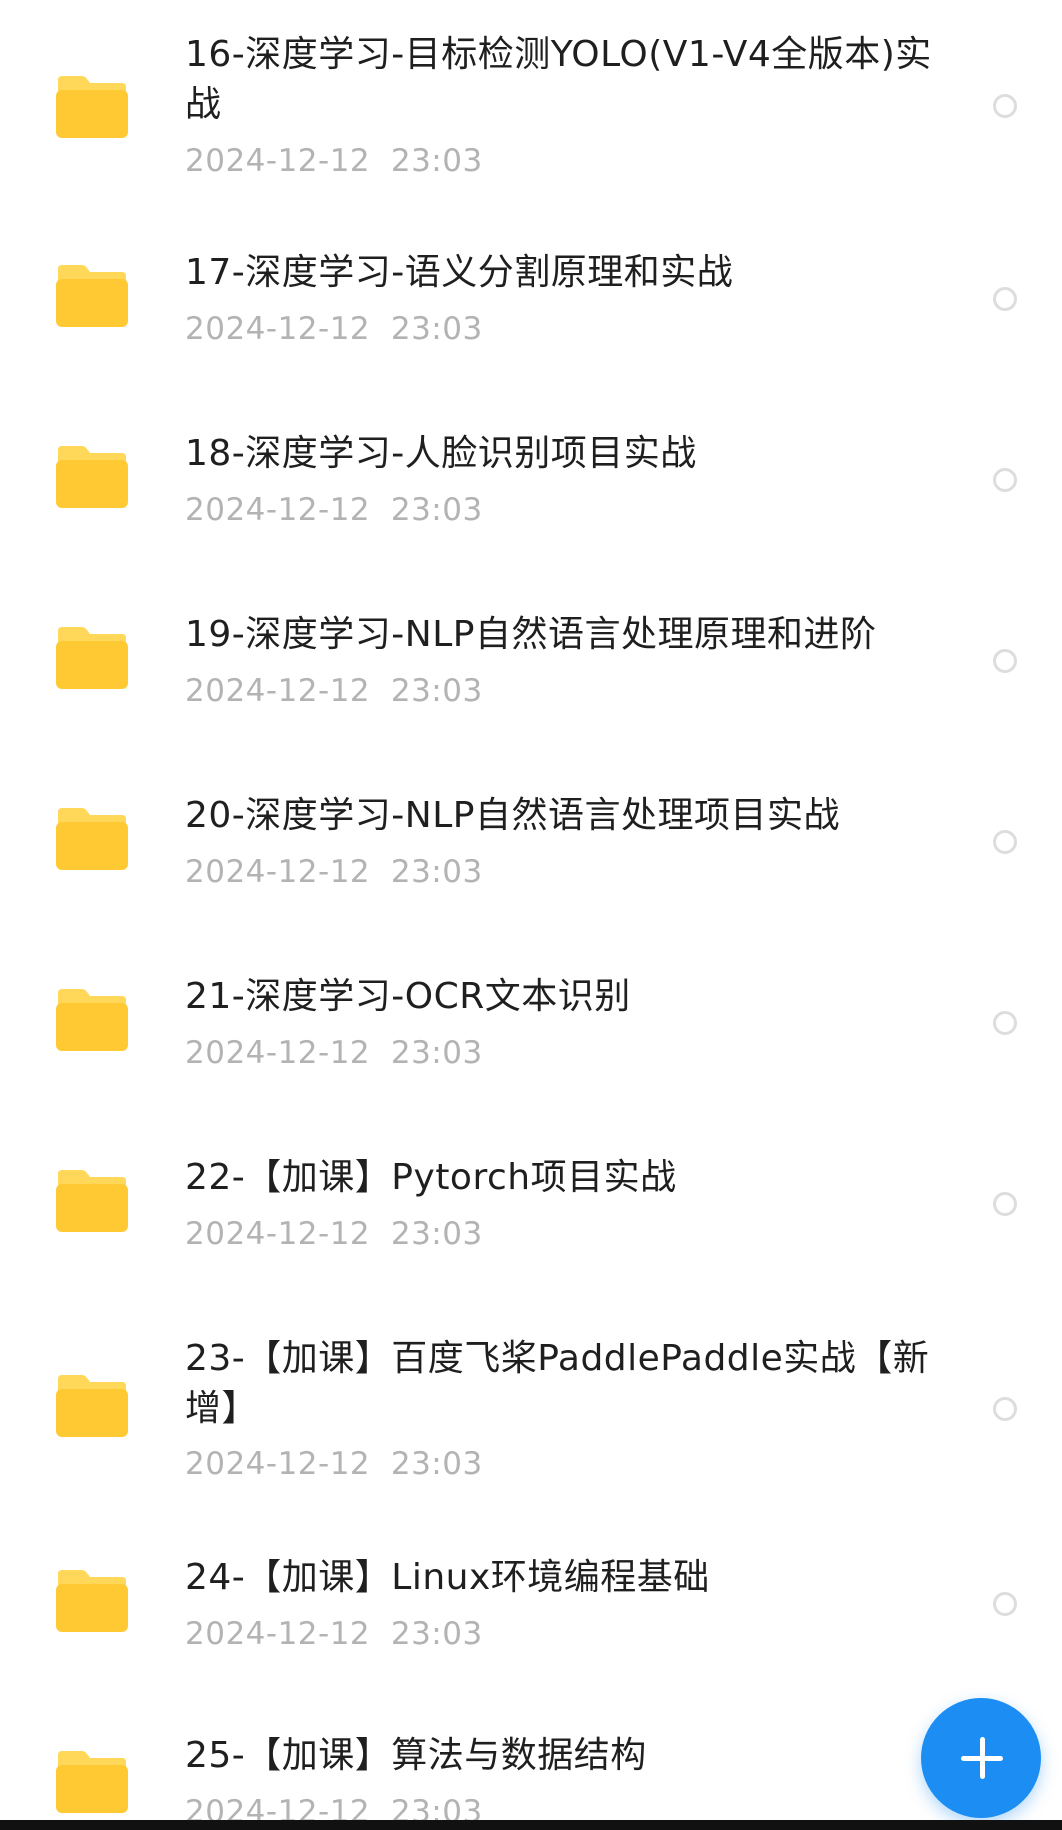  I want to click on plus-icon, so click(982, 1758).